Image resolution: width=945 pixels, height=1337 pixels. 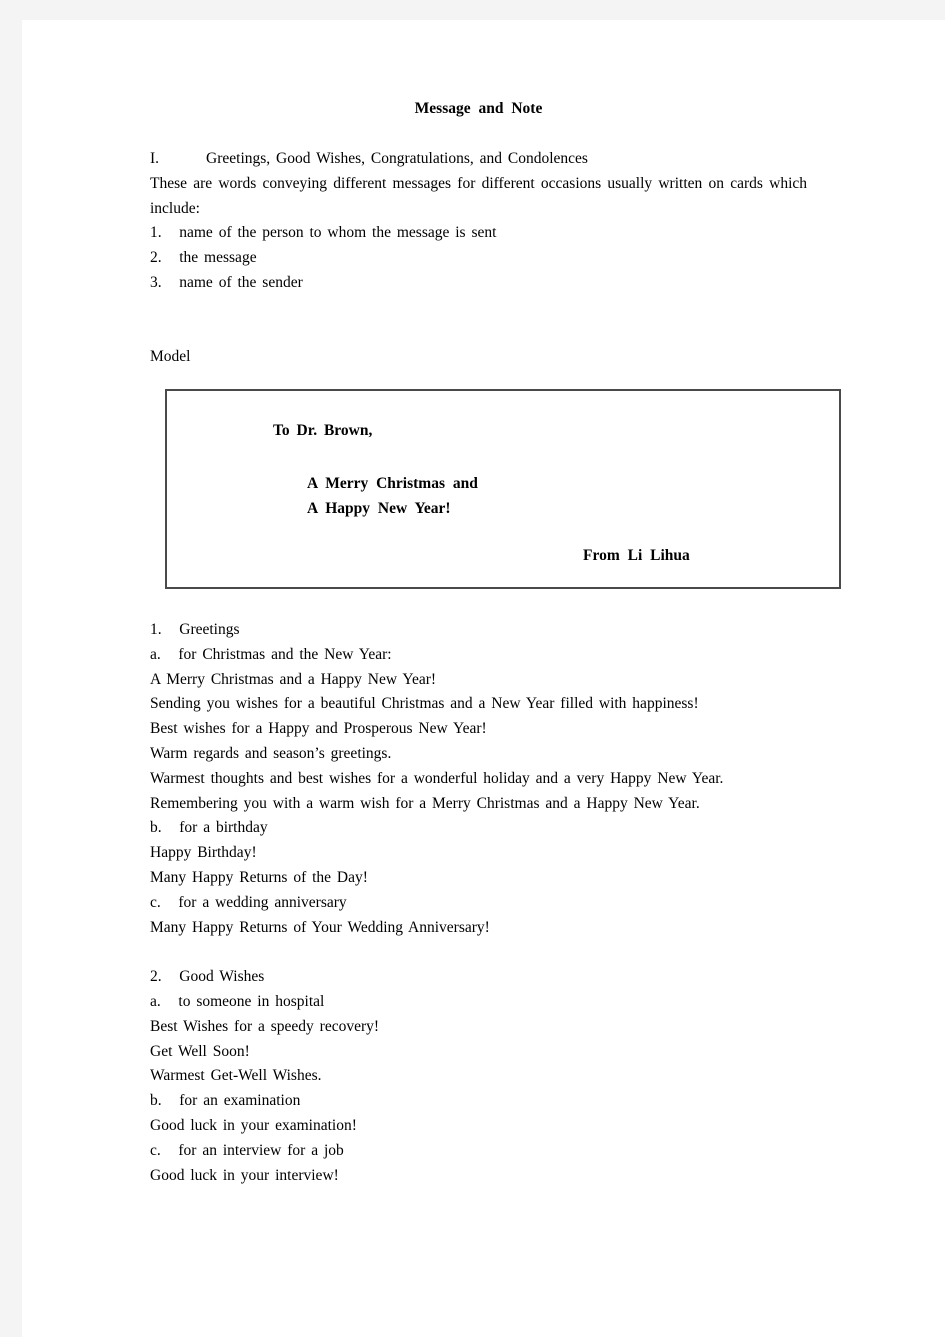 What do you see at coordinates (156, 233) in the screenshot?
I see `requirement-item-1-number: 1.` at bounding box center [156, 233].